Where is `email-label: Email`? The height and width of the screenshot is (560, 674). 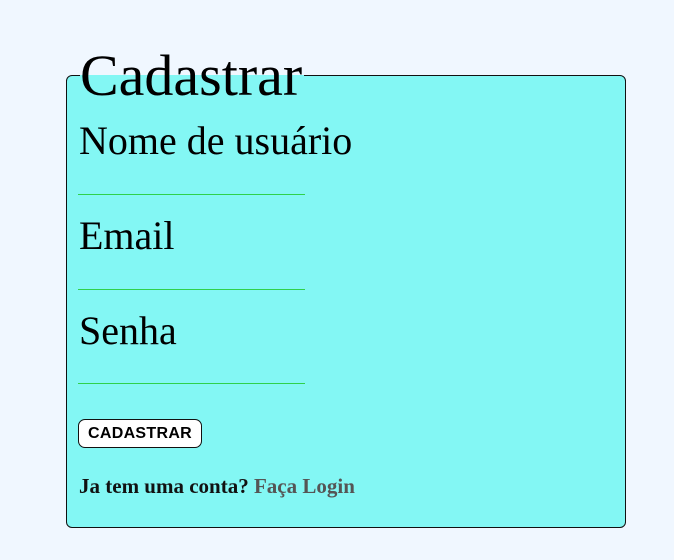 email-label: Email is located at coordinates (127, 235).